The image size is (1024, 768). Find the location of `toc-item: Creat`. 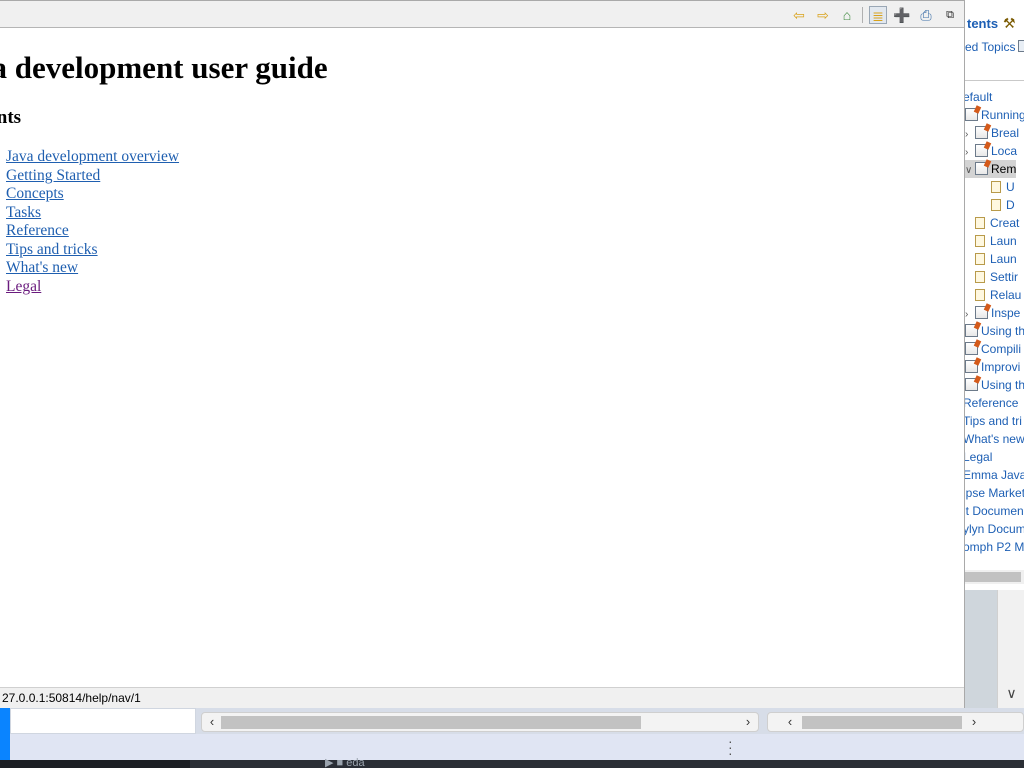

toc-item: Creat is located at coordinates (992, 223).